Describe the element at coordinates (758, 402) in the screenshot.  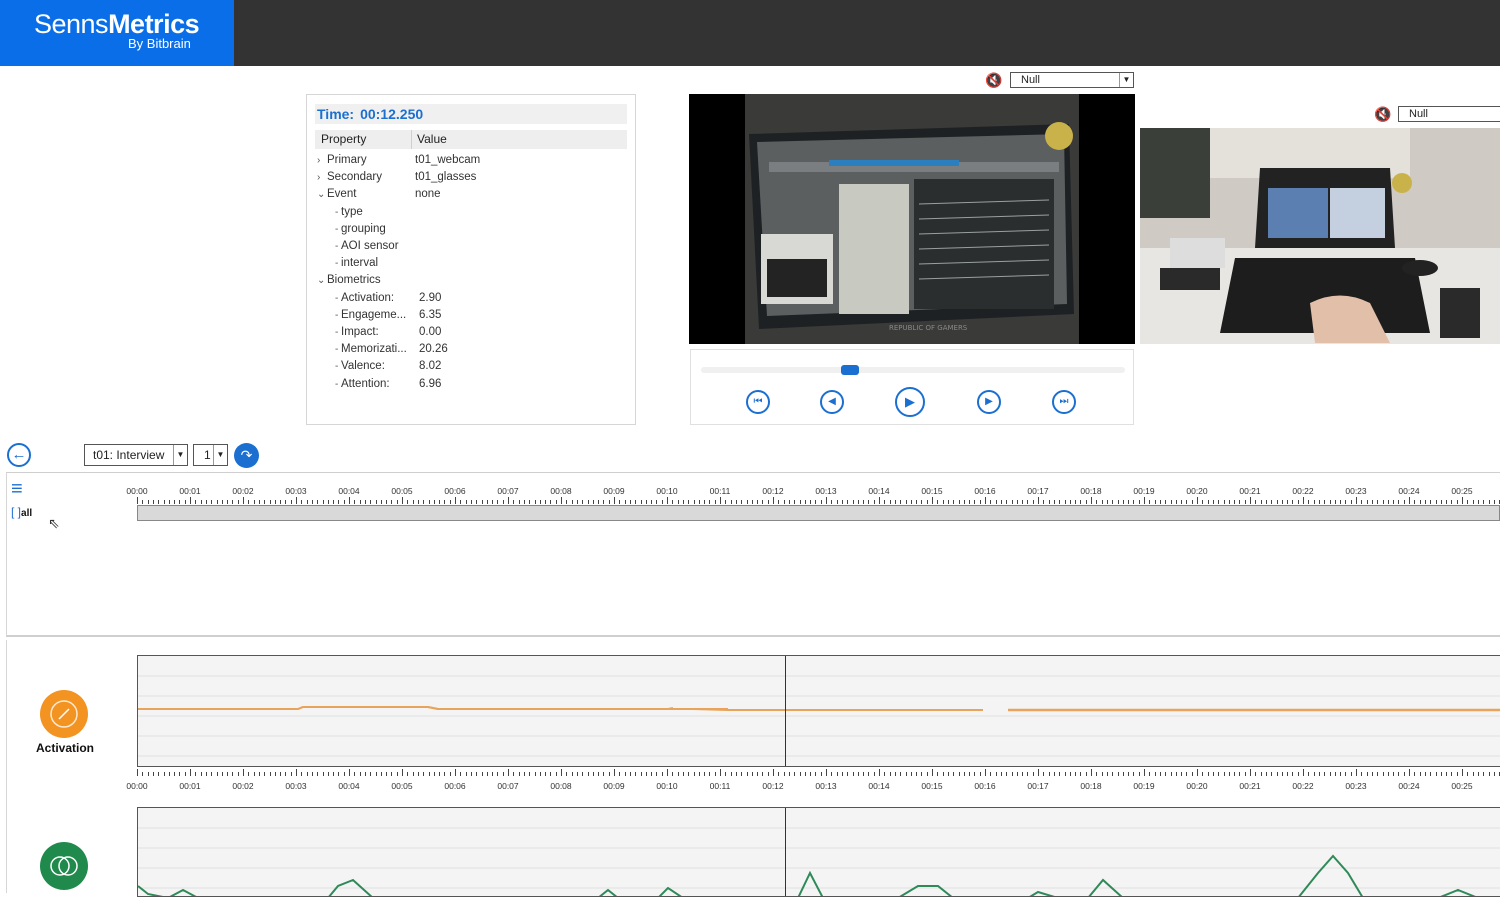
I see `skip-start-icon: ⏮` at that location.